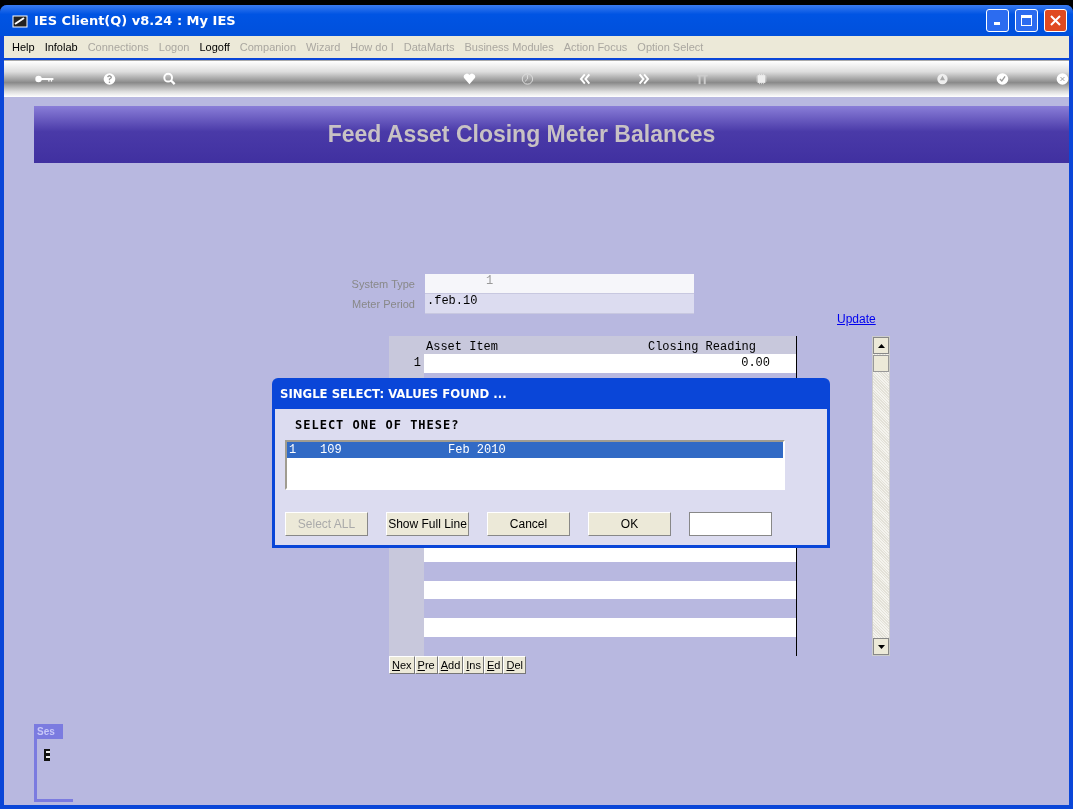  Describe the element at coordinates (559, 304) in the screenshot. I see `input-field: .feb.10` at that location.